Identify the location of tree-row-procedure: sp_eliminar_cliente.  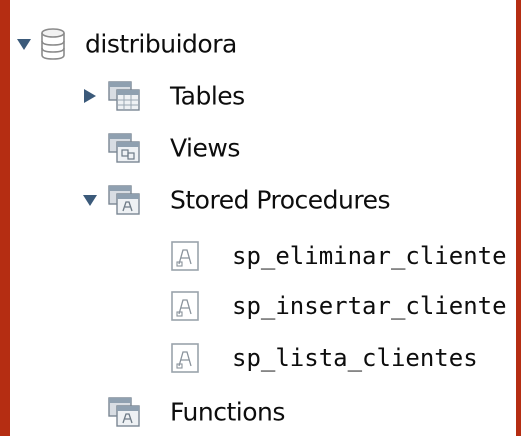
(263, 256).